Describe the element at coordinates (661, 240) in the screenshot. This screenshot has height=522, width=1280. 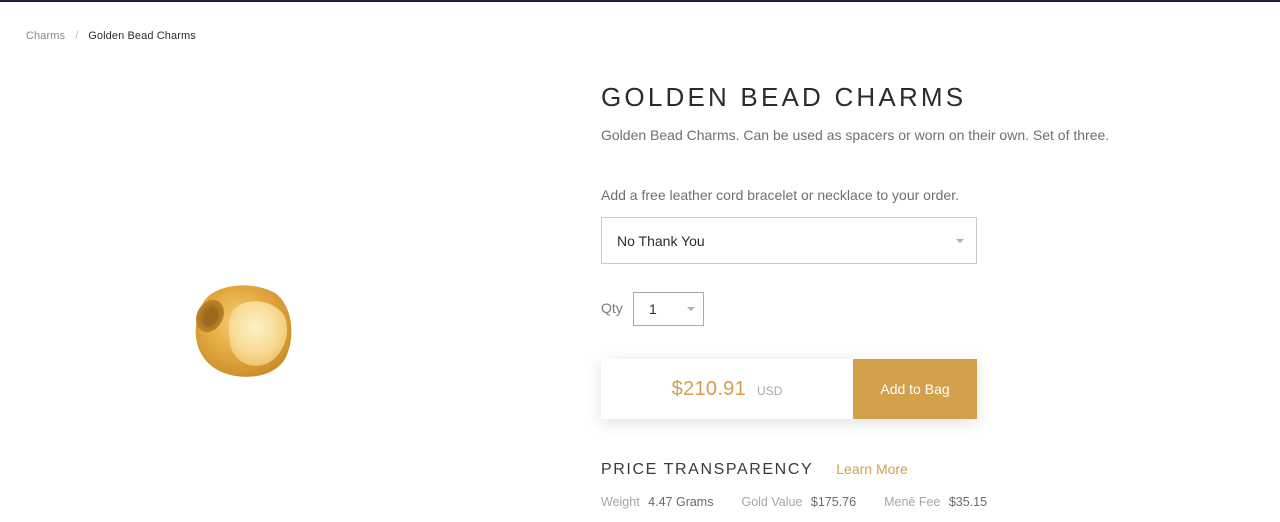
I see `addon-selected-value: No Thank You` at that location.